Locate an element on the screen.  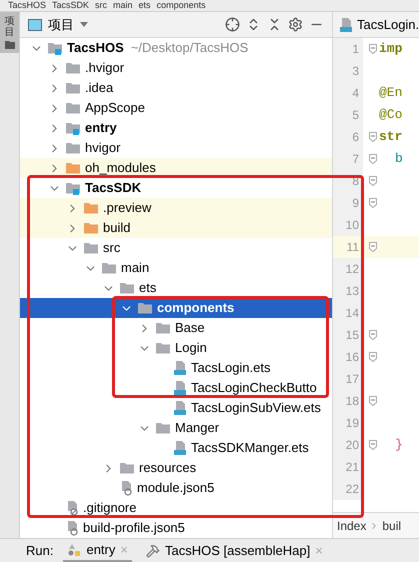
window-icon is located at coordinates (35, 24).